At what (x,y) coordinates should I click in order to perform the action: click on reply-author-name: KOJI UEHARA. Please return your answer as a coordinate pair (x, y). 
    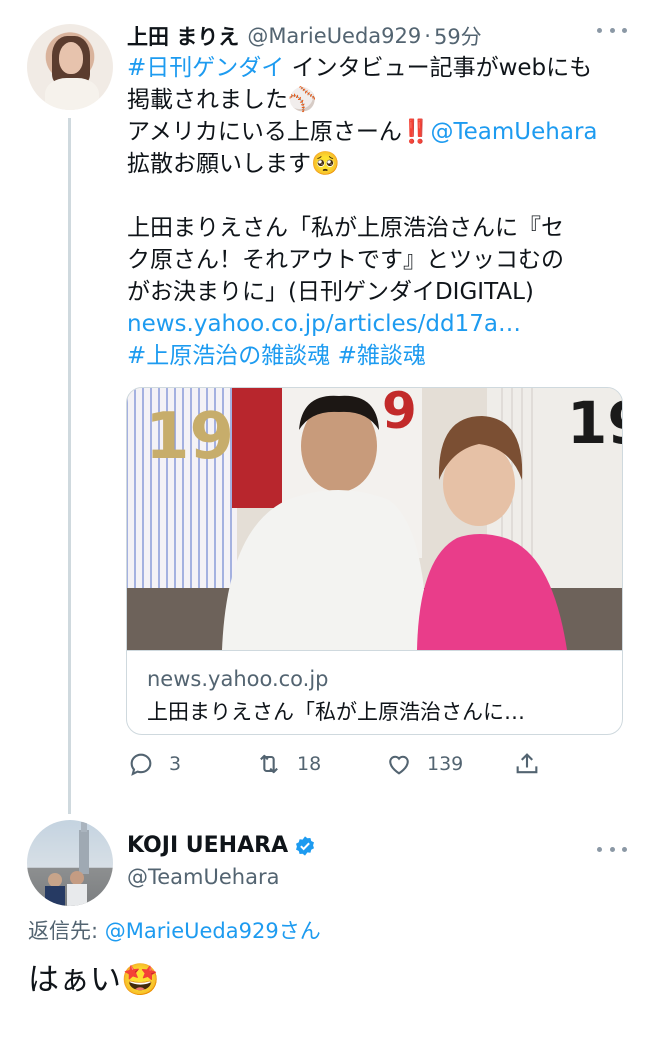
    Looking at the image, I should click on (208, 845).